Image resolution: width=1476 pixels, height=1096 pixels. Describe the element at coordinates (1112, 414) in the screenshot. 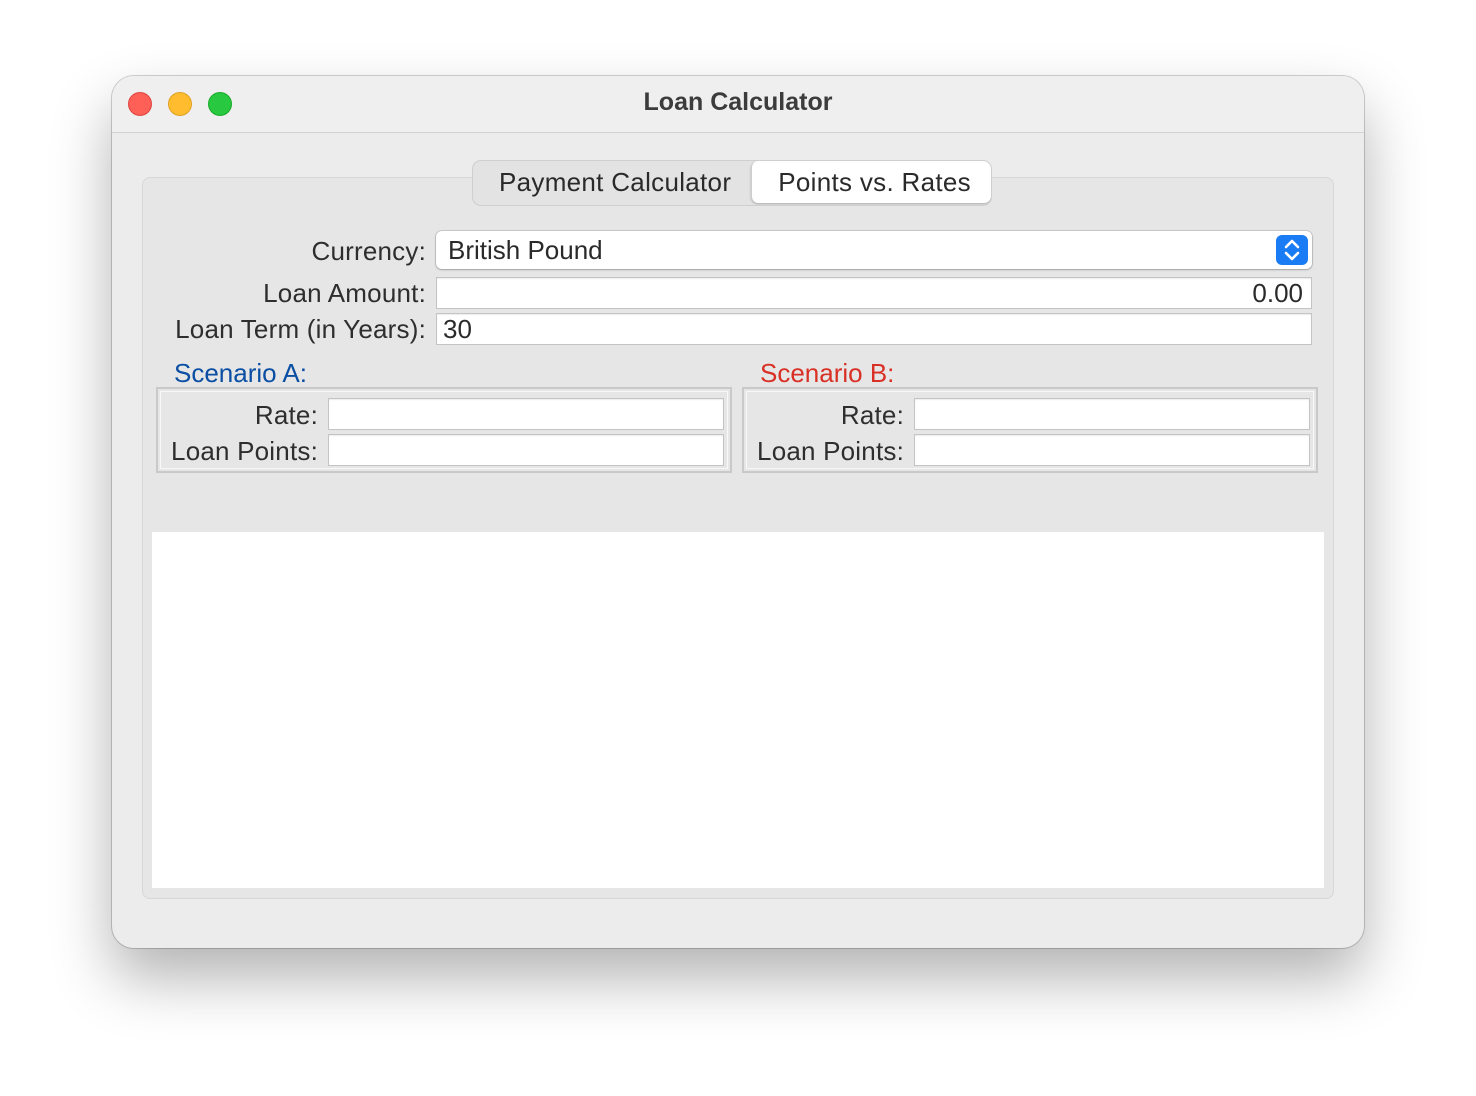

I see `scenario-b-rate-field` at that location.